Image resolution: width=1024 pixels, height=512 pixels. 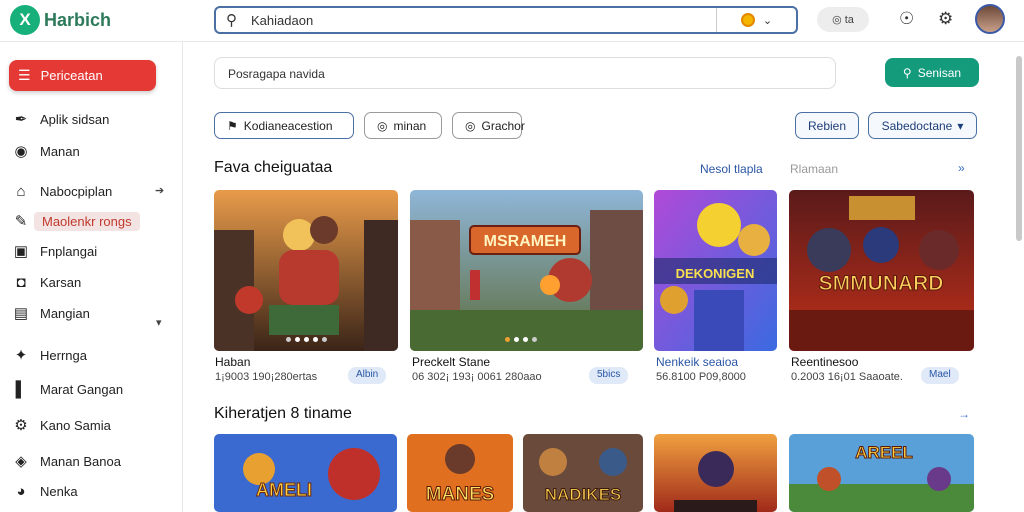 What do you see at coordinates (282, 20) in the screenshot?
I see `search-input: Kahiadaon` at bounding box center [282, 20].